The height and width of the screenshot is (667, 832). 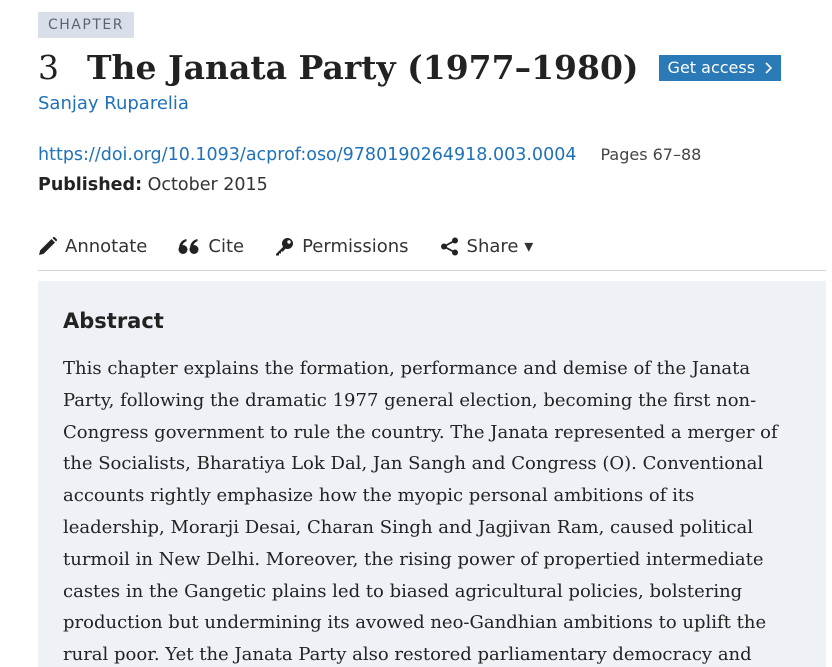 What do you see at coordinates (711, 67) in the screenshot?
I see `get-access-label: Get access` at bounding box center [711, 67].